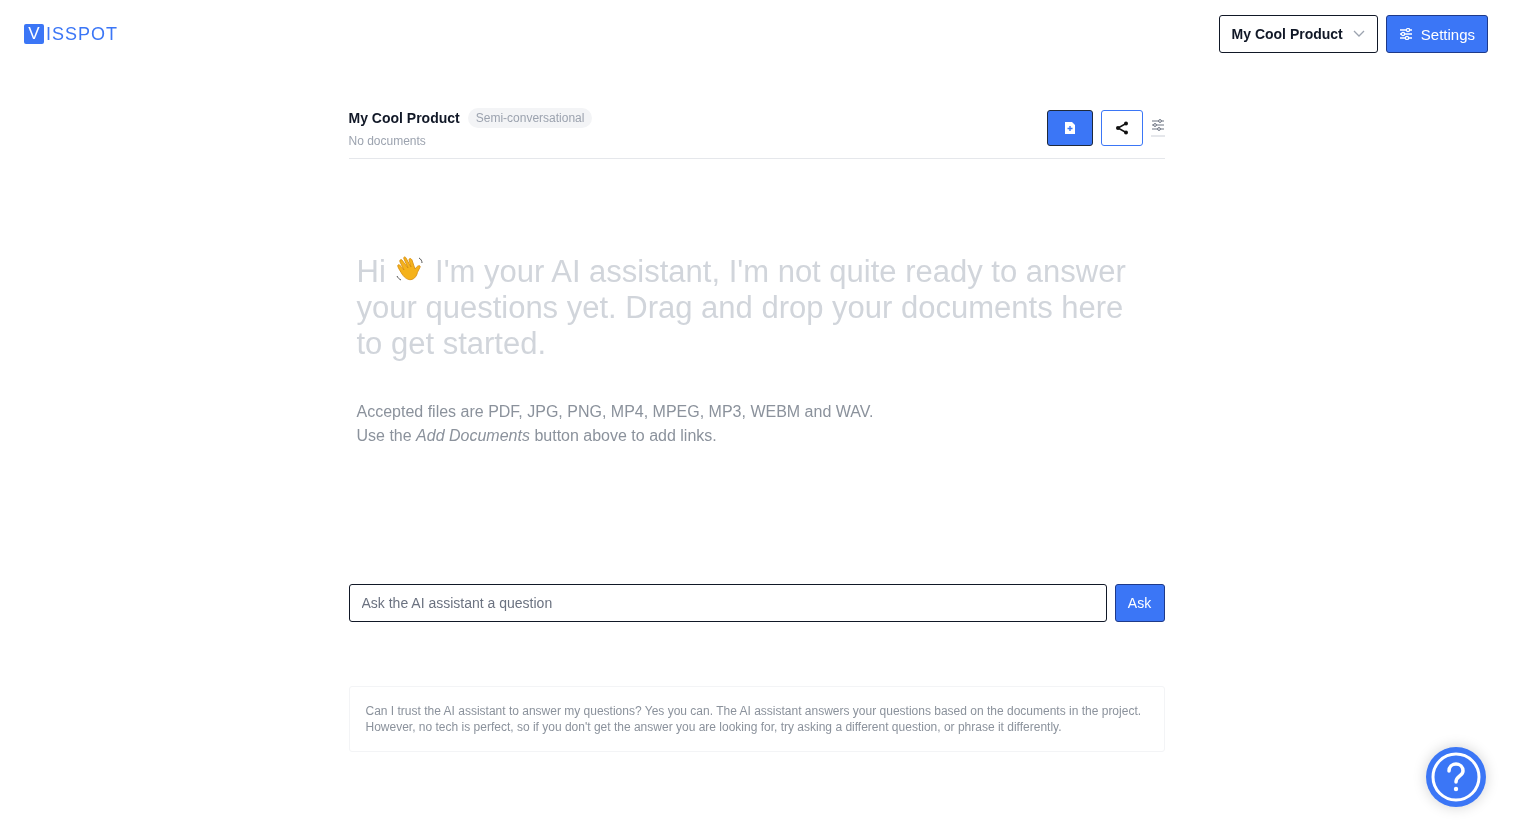 Image resolution: width=1513 pixels, height=834 pixels. What do you see at coordinates (727, 603) in the screenshot?
I see `question-input: Ask the AI assistant a question` at bounding box center [727, 603].